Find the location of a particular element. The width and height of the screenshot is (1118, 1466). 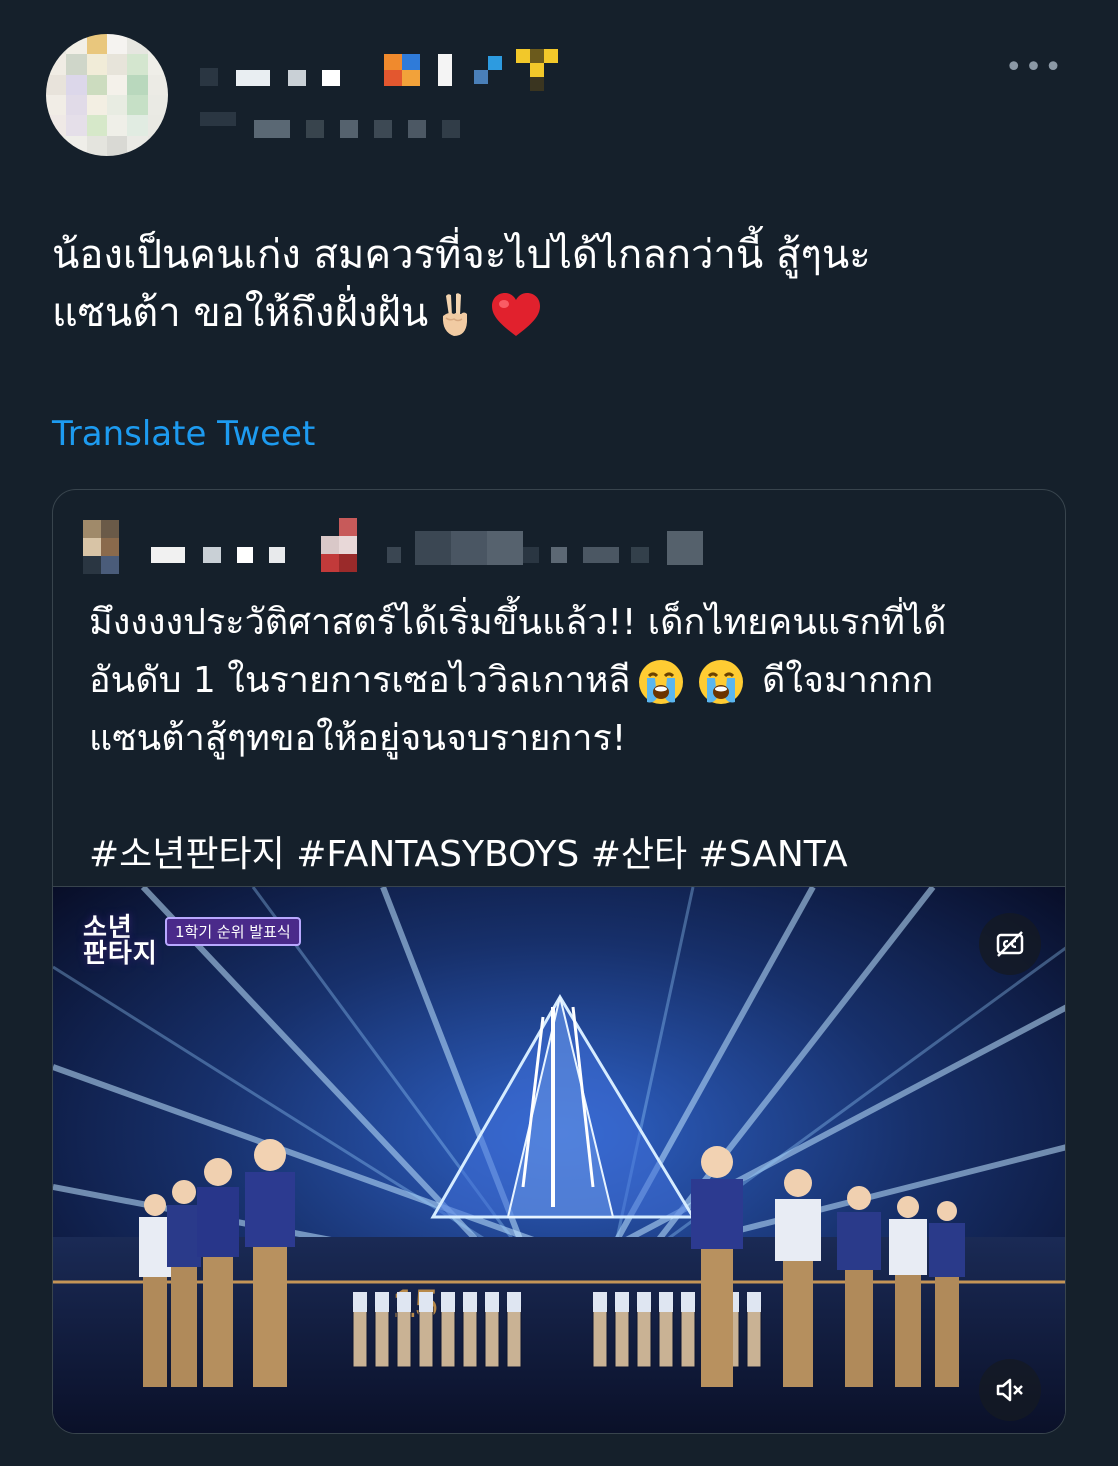

unmute-button is located at coordinates (1010, 1390).